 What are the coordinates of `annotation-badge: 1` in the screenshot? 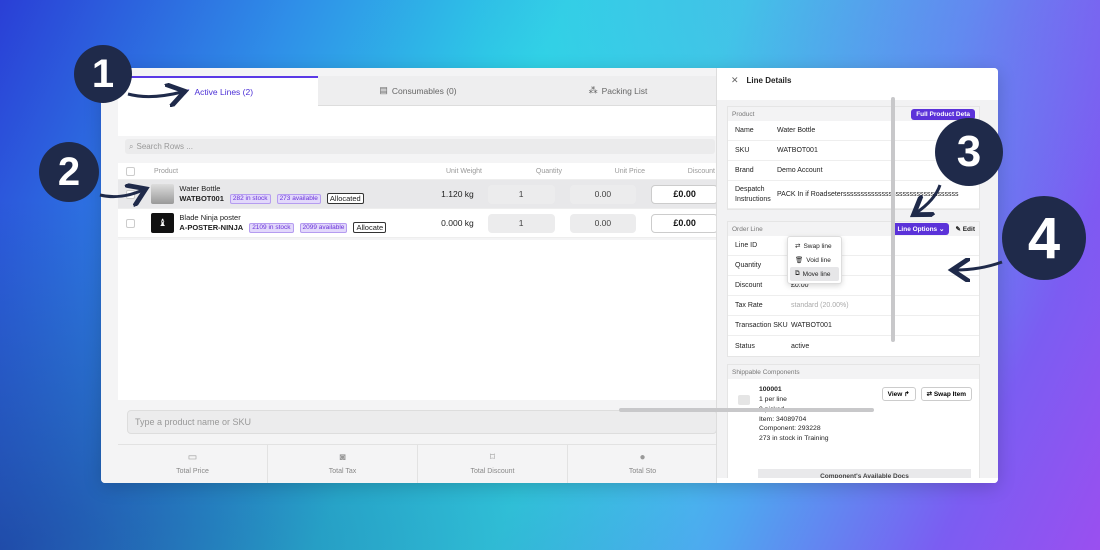 It's located at (103, 74).